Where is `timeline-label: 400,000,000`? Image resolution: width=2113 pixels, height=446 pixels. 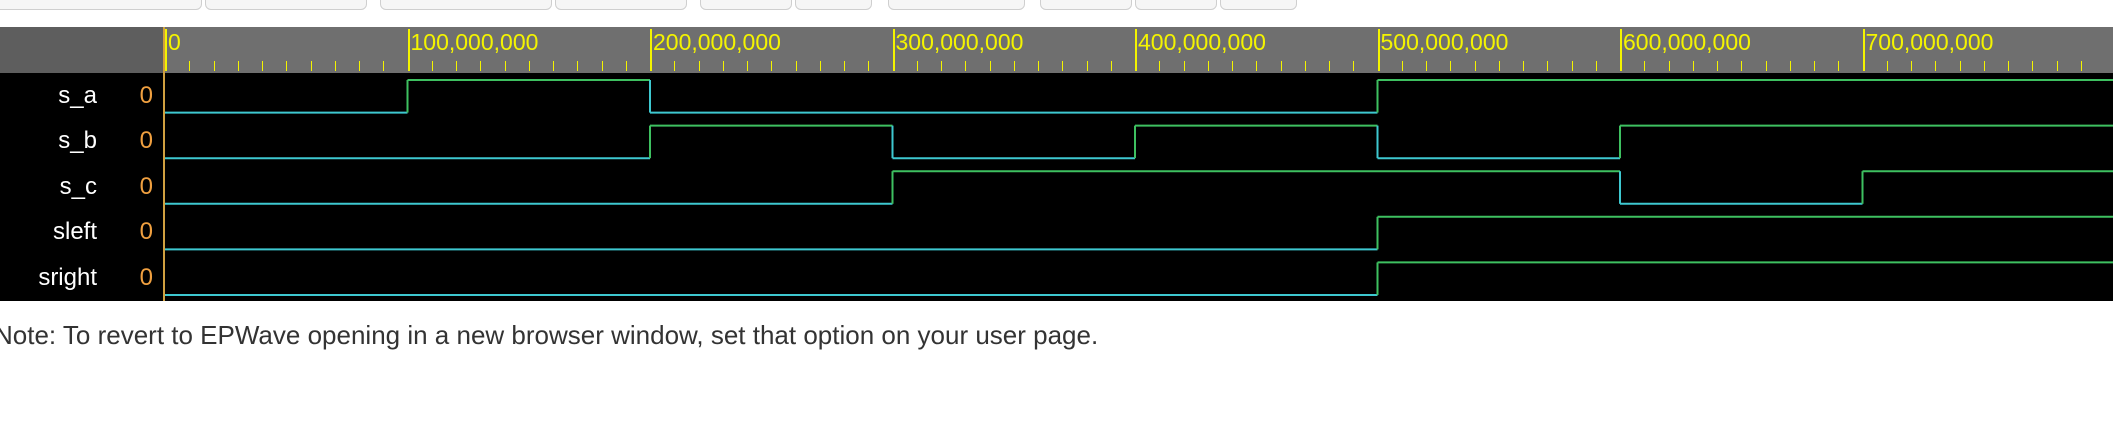
timeline-label: 400,000,000 is located at coordinates (1202, 42).